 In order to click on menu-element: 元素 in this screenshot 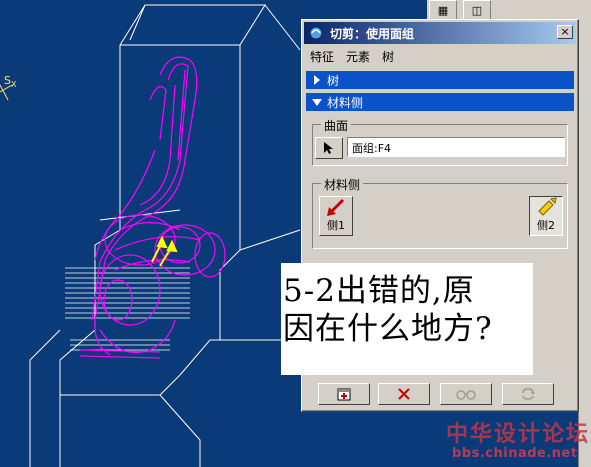, I will do `click(358, 56)`.